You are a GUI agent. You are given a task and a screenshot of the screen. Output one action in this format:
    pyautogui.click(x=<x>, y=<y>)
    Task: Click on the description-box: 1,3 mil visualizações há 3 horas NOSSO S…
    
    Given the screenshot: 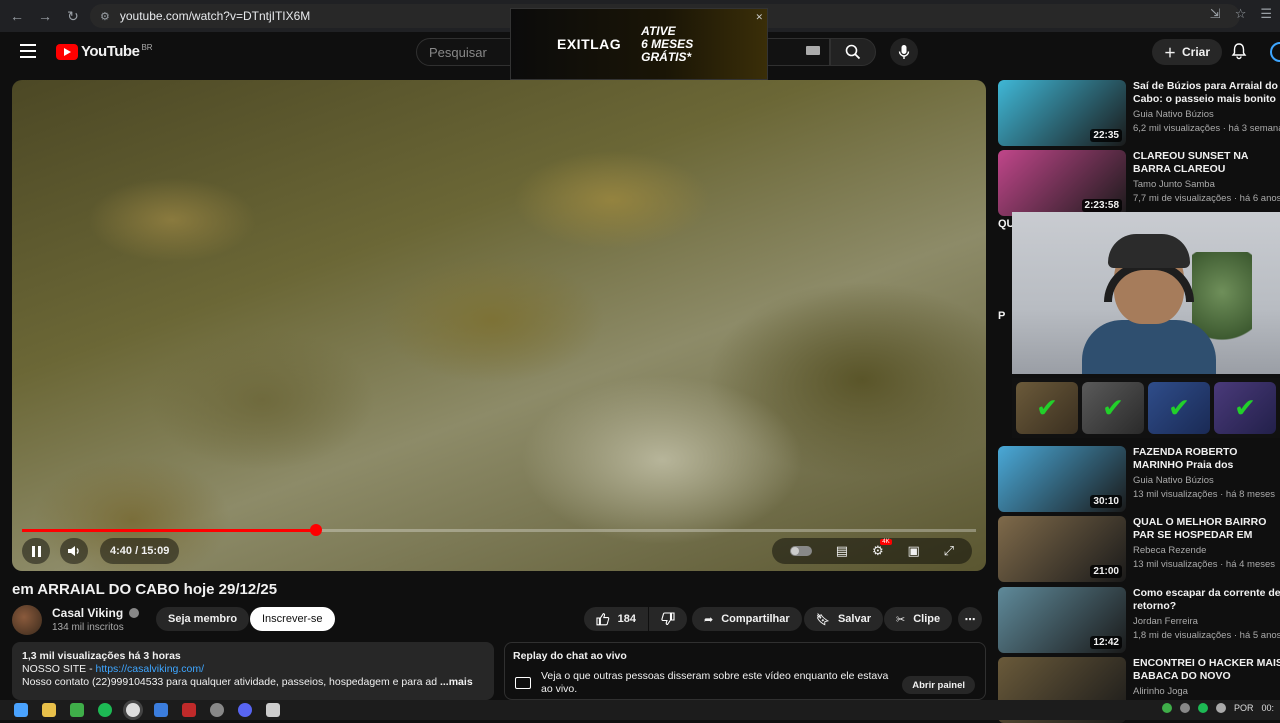 What is the action you would take?
    pyautogui.click(x=253, y=671)
    